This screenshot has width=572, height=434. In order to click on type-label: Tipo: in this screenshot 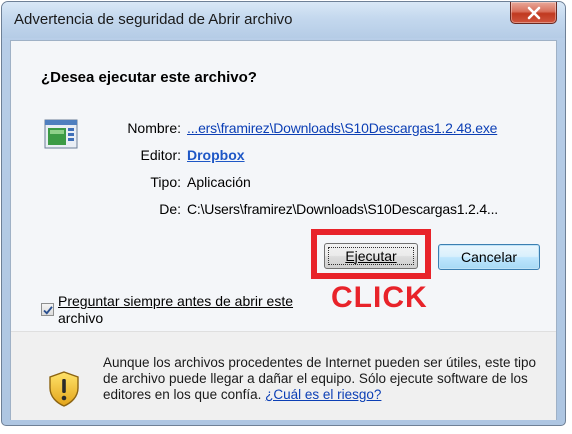, I will do `click(165, 182)`.